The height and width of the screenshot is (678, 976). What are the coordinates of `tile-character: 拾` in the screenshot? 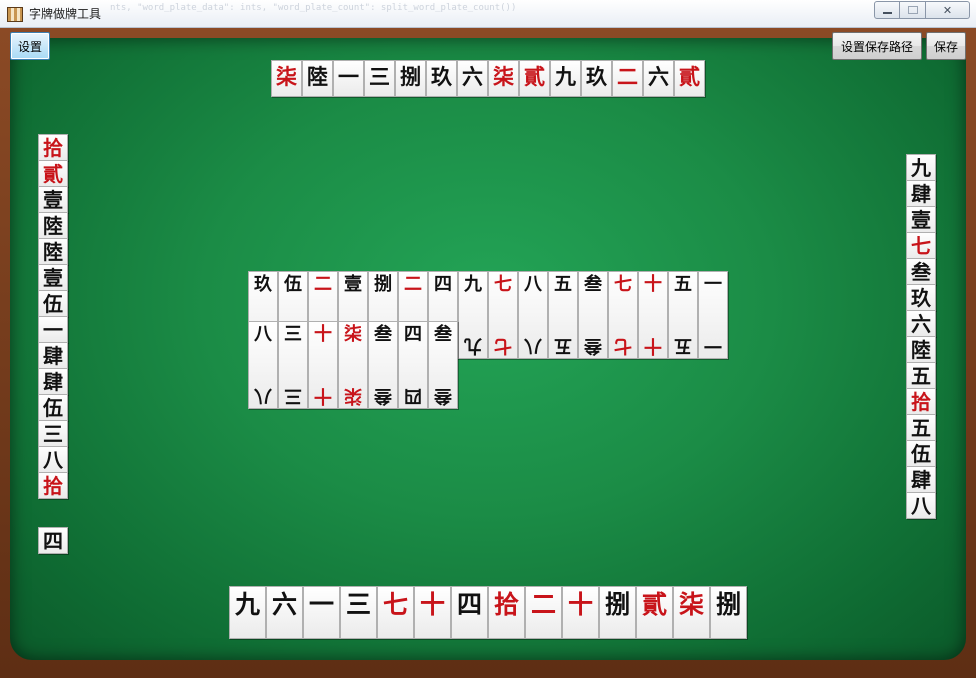 It's located at (53, 486).